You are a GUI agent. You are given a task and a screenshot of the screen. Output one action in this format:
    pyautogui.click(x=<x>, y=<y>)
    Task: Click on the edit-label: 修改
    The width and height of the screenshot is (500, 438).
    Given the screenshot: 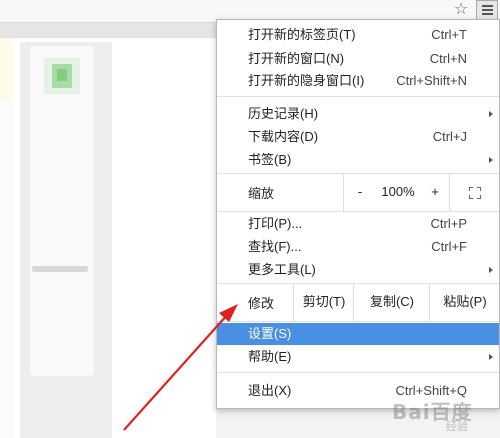 What is the action you would take?
    pyautogui.click(x=261, y=303)
    